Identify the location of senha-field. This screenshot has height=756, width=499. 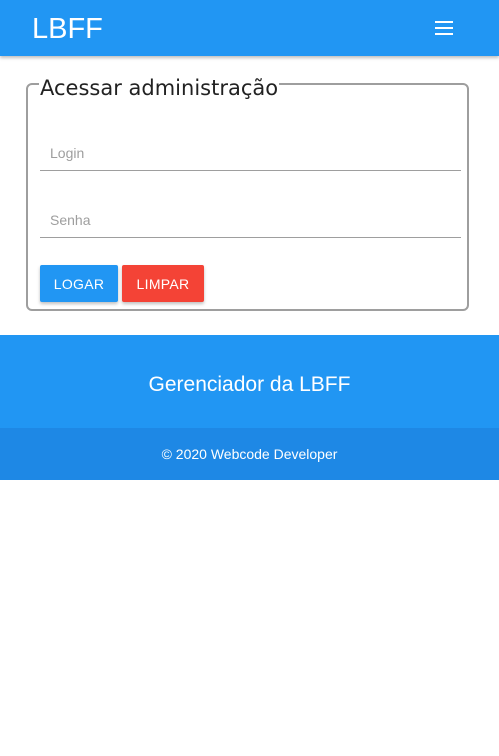
(250, 220).